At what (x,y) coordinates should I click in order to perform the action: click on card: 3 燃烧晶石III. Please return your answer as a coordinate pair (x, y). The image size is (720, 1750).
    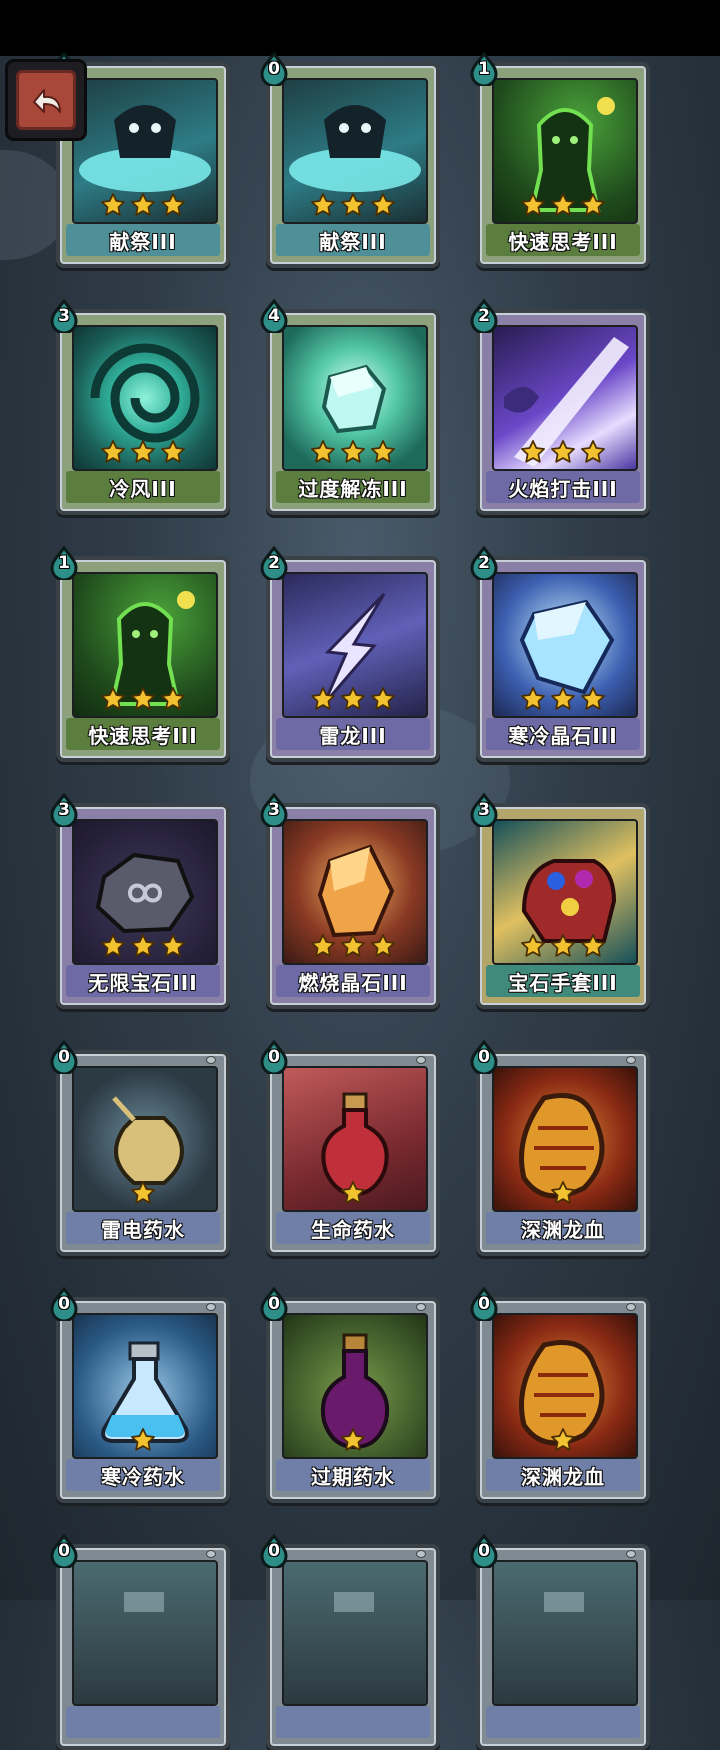
    Looking at the image, I should click on (350, 900).